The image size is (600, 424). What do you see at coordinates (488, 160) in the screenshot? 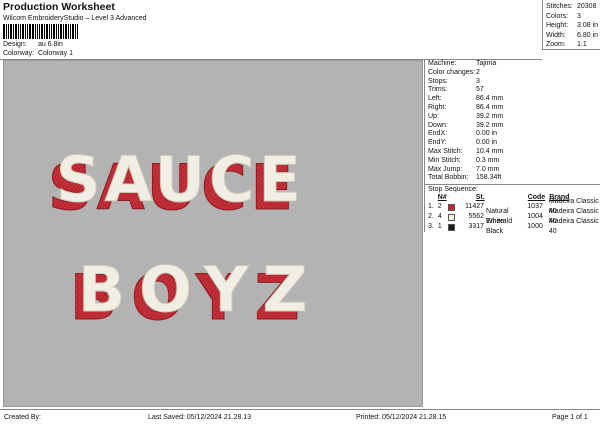
I see `detail-value: 0.3 mm` at bounding box center [488, 160].